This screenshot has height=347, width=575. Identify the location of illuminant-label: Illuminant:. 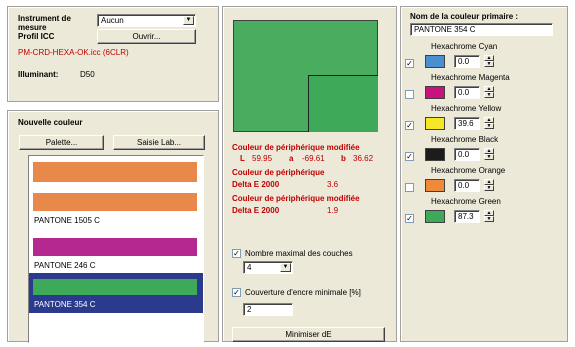
(38, 74).